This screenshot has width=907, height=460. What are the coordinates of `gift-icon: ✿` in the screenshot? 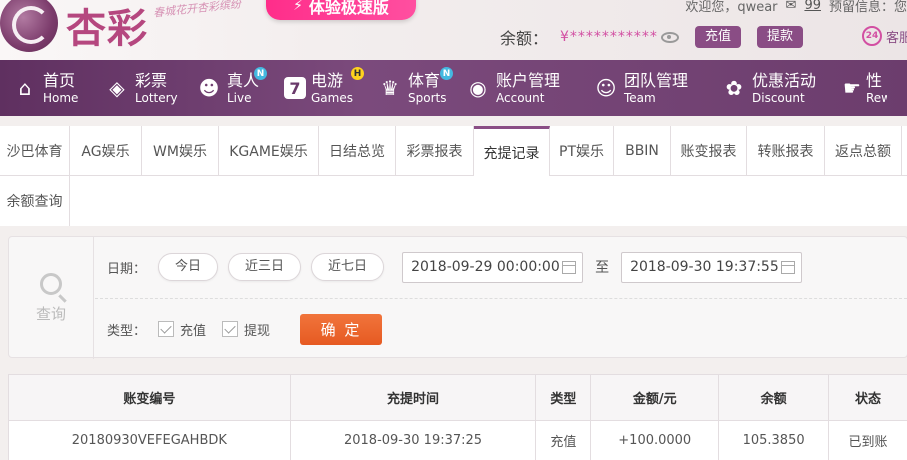 It's located at (734, 88).